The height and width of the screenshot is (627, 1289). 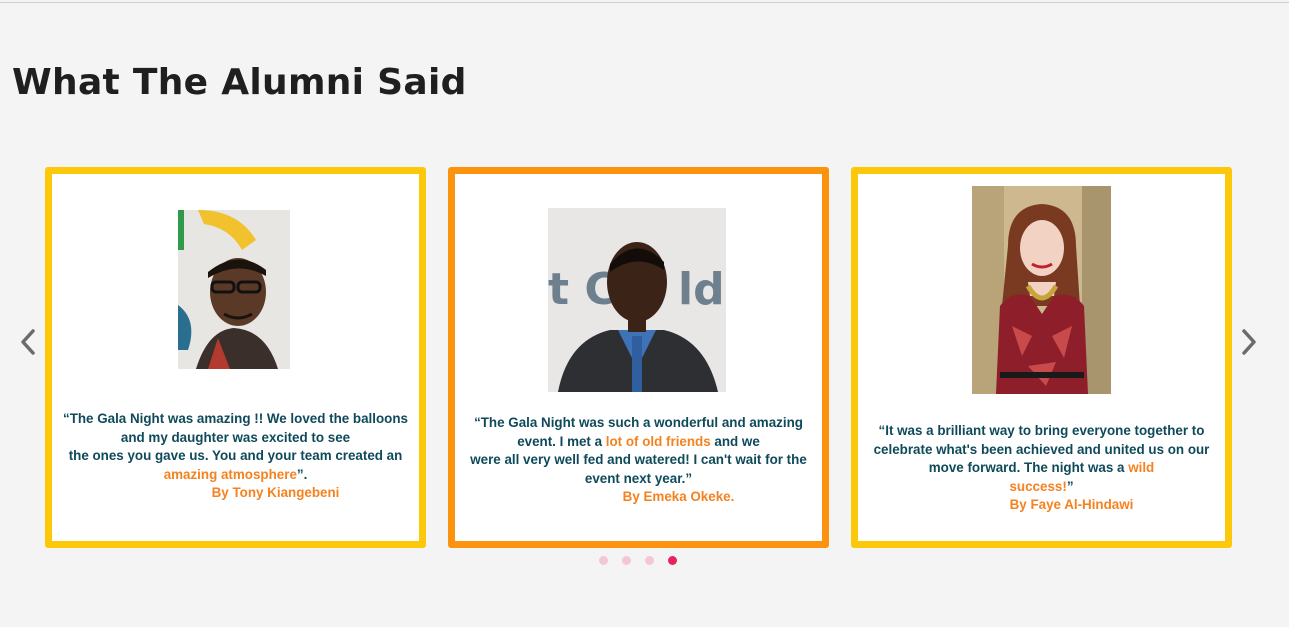 What do you see at coordinates (1141, 468) in the screenshot?
I see `quote-highlight: wild` at bounding box center [1141, 468].